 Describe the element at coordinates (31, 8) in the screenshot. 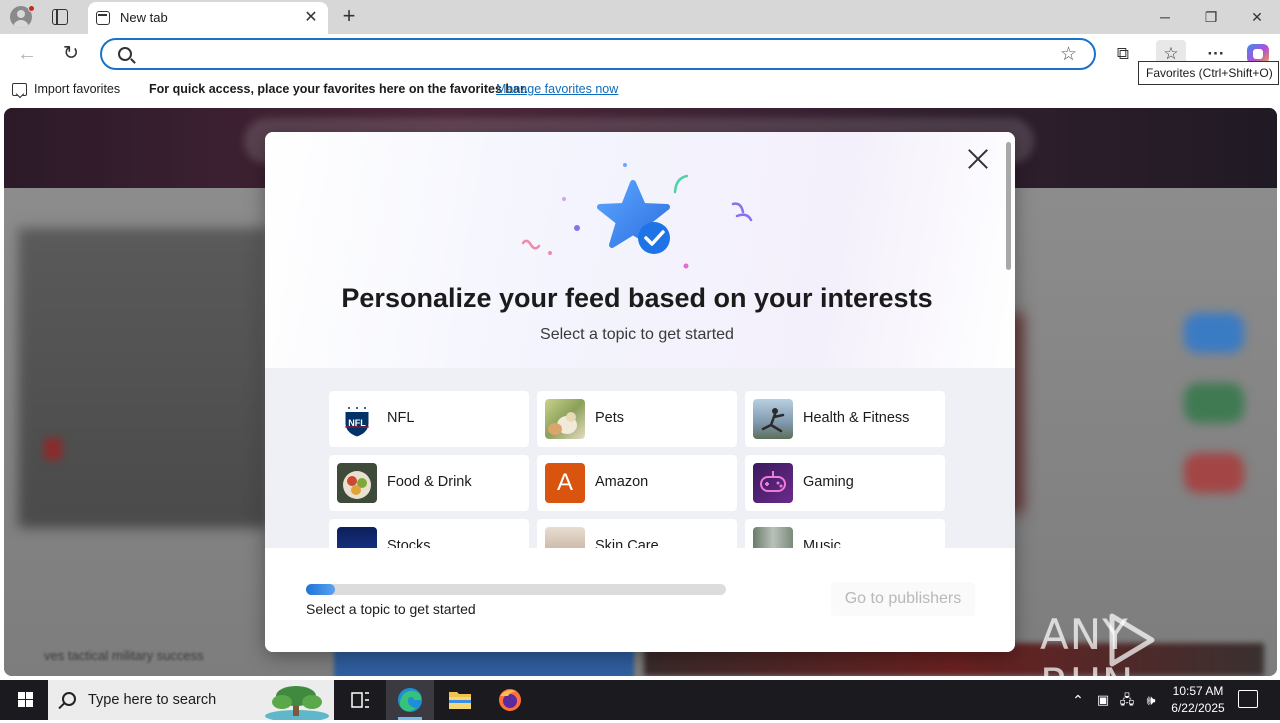

I see `notification-dot` at that location.